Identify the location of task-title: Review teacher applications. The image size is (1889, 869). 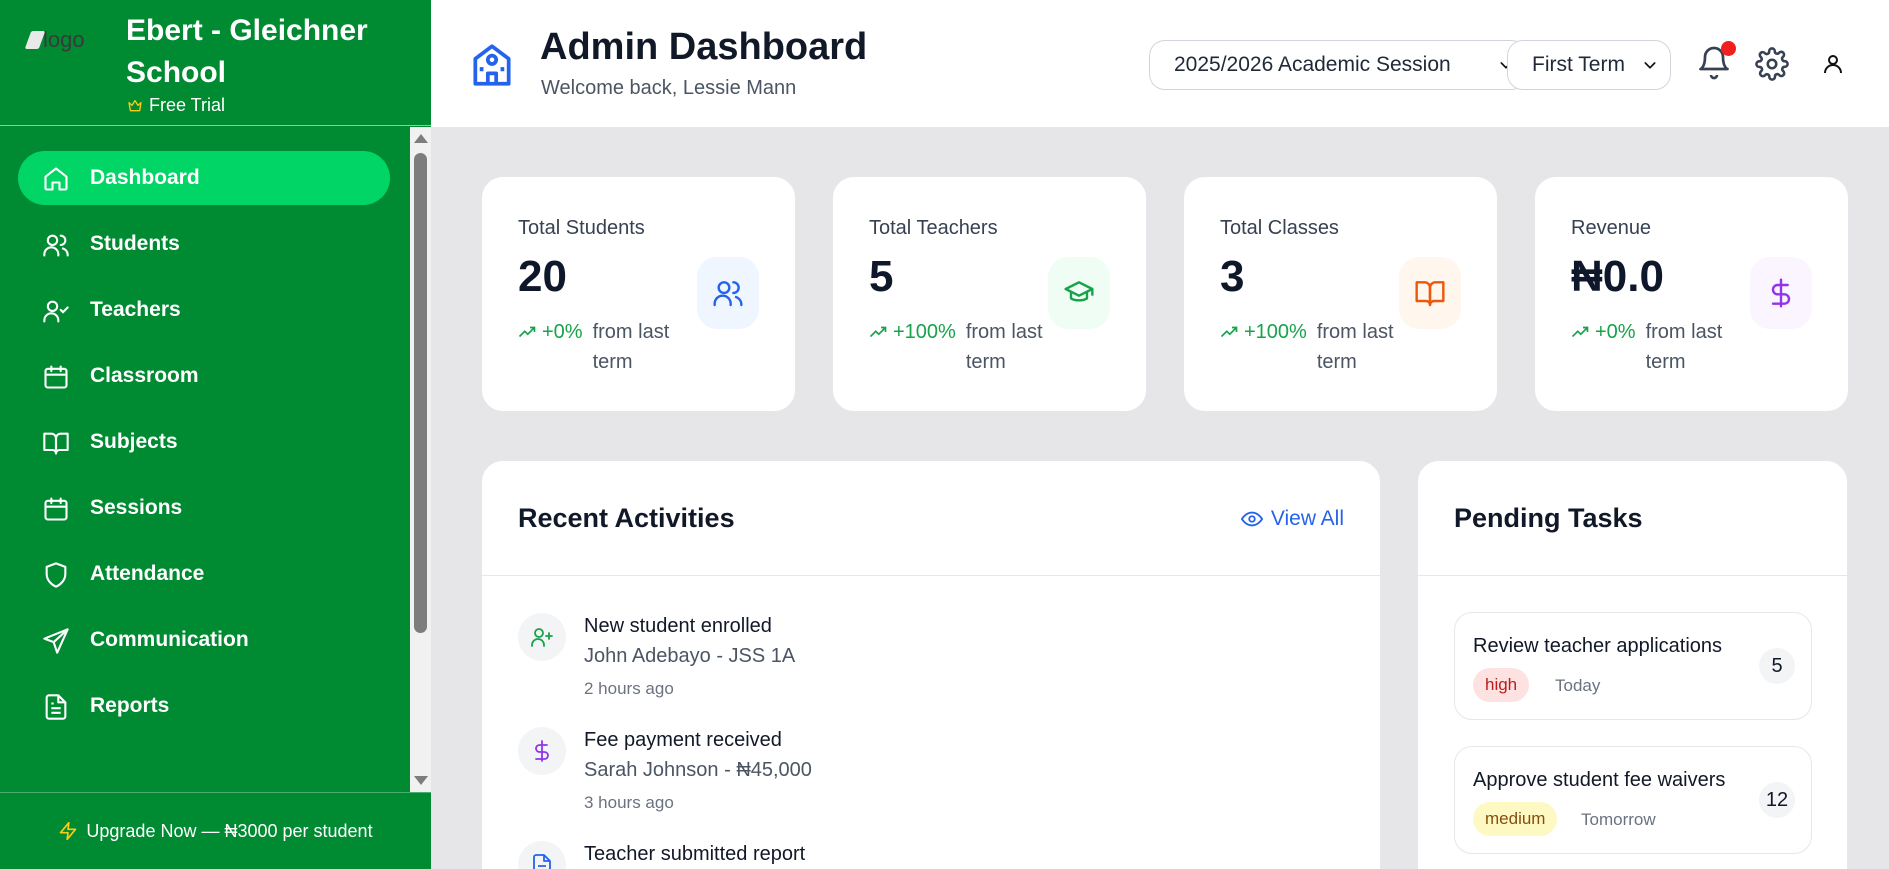
(1598, 646).